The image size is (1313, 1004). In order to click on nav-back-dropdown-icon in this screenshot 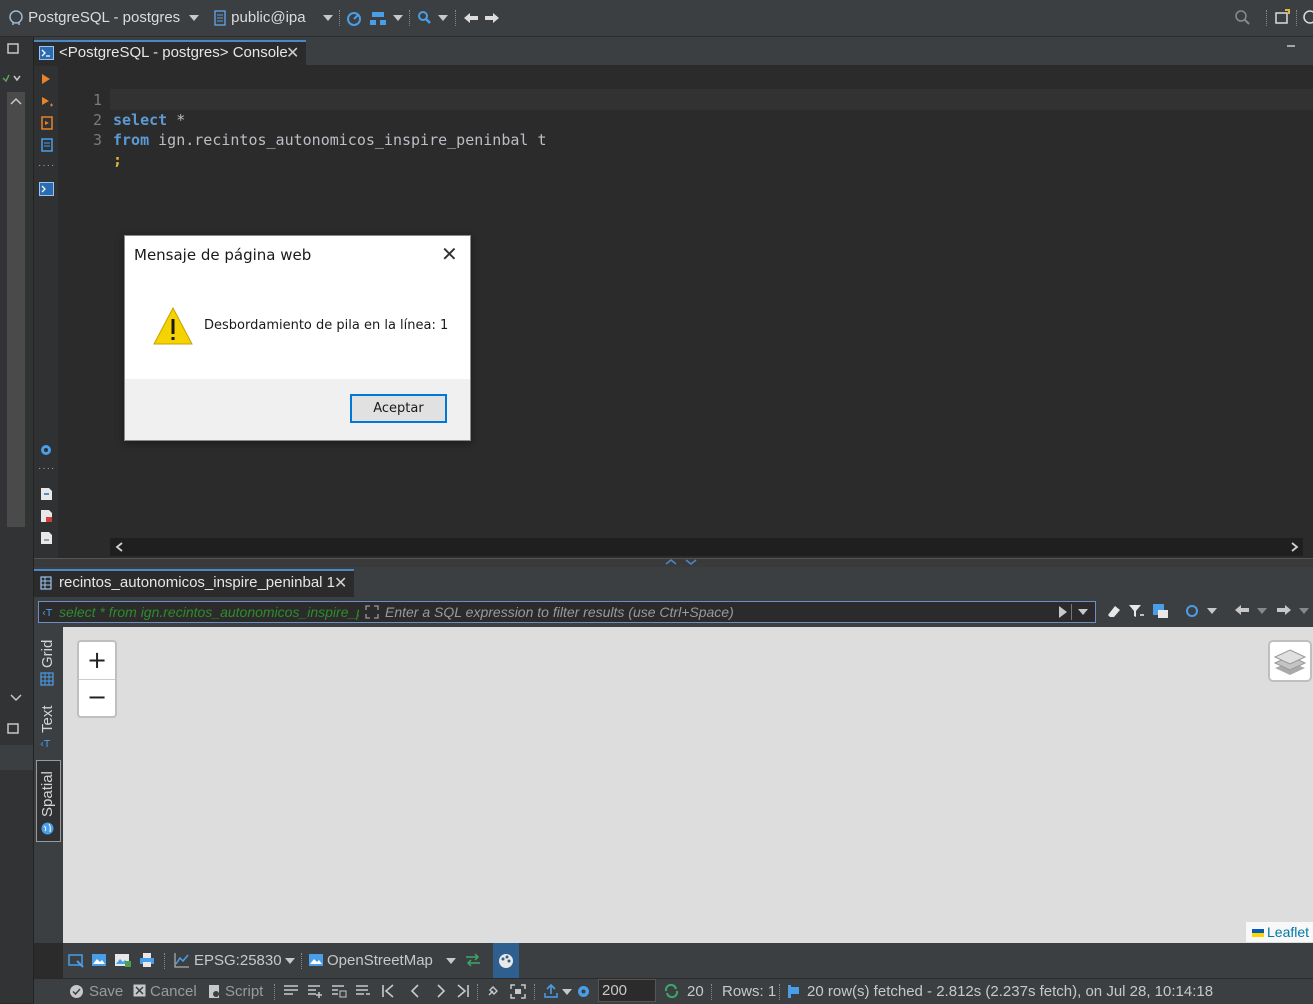, I will do `click(1262, 611)`.